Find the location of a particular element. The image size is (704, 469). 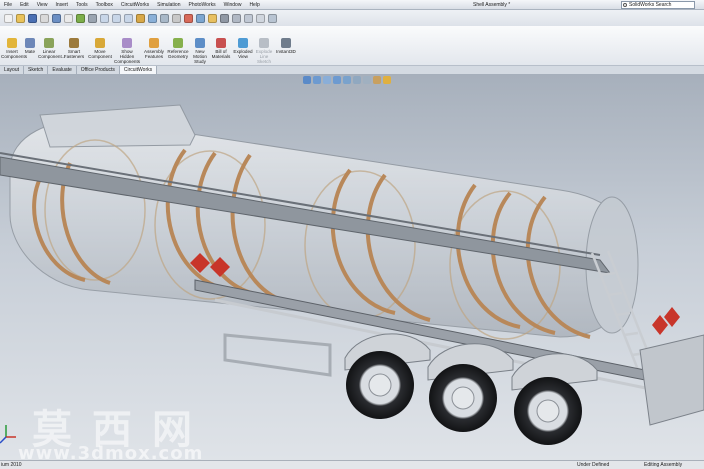

ambient-occlusion-icon is located at coordinates (236, 18).